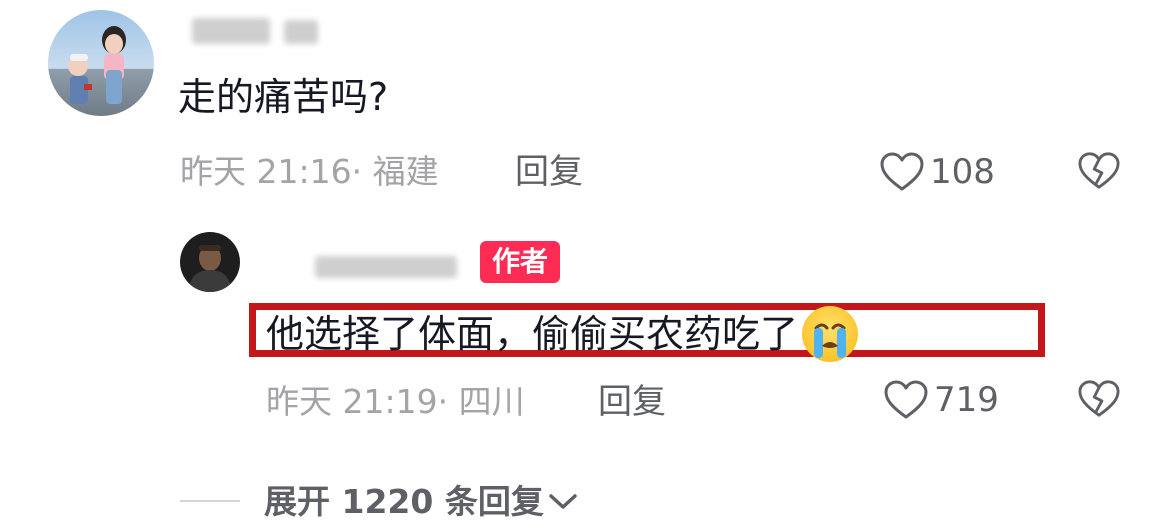  Describe the element at coordinates (962, 172) in the screenshot. I see `comment-like-count: 108` at that location.